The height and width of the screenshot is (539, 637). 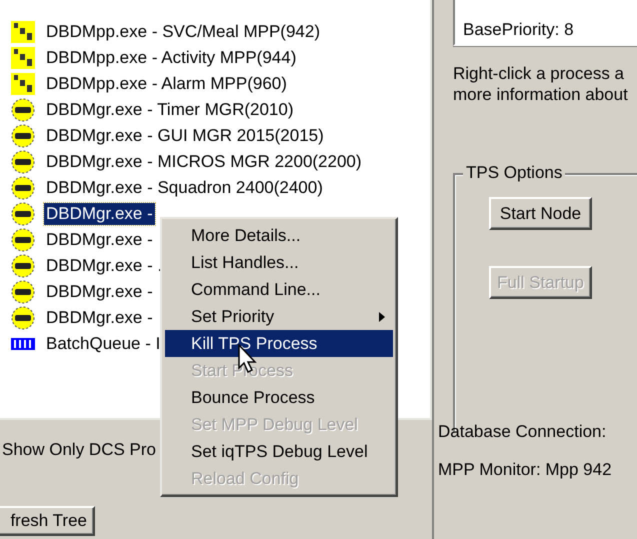 I want to click on tree-item: BatchQueue - I, so click(x=103, y=344).